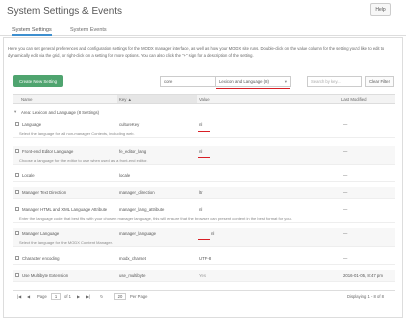 The image size is (406, 320). What do you see at coordinates (129, 124) in the screenshot?
I see `setting-key: cultureKey` at bounding box center [129, 124].